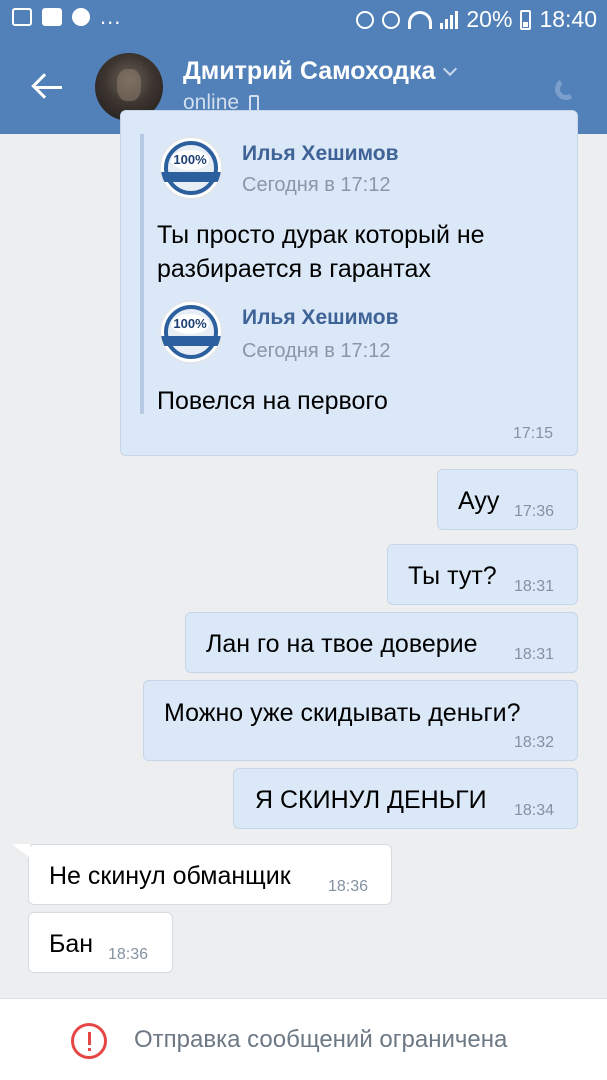  What do you see at coordinates (534, 742) in the screenshot?
I see `message-time: 18:32` at bounding box center [534, 742].